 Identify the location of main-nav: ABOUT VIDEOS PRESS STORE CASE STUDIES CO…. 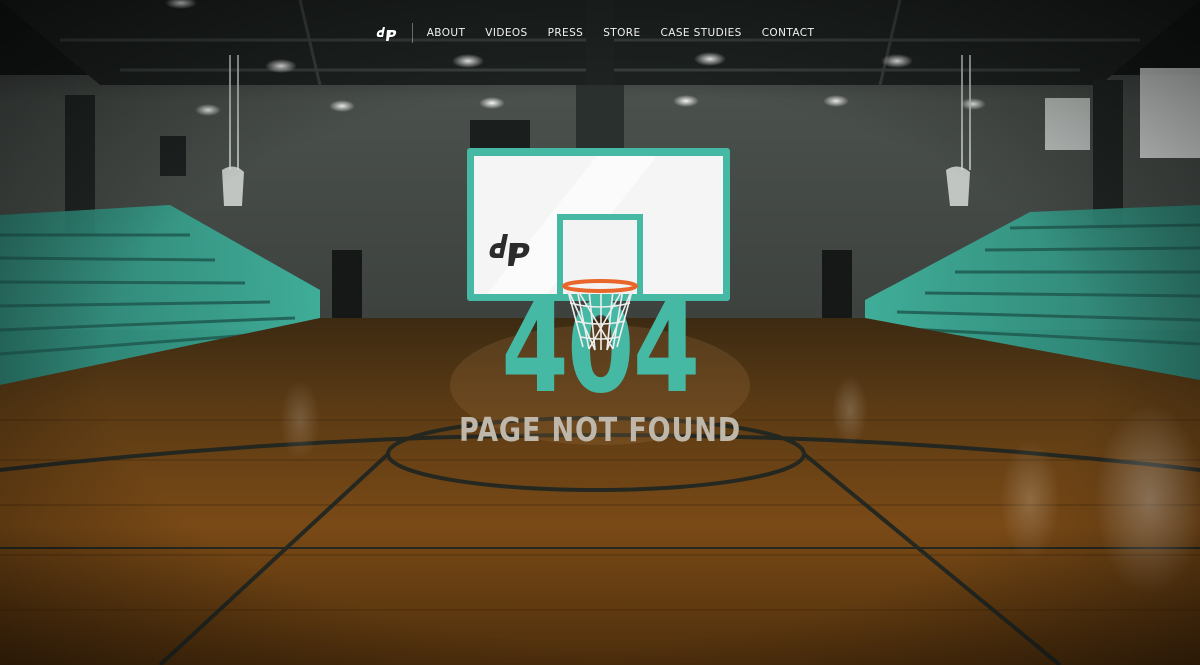
(600, 33).